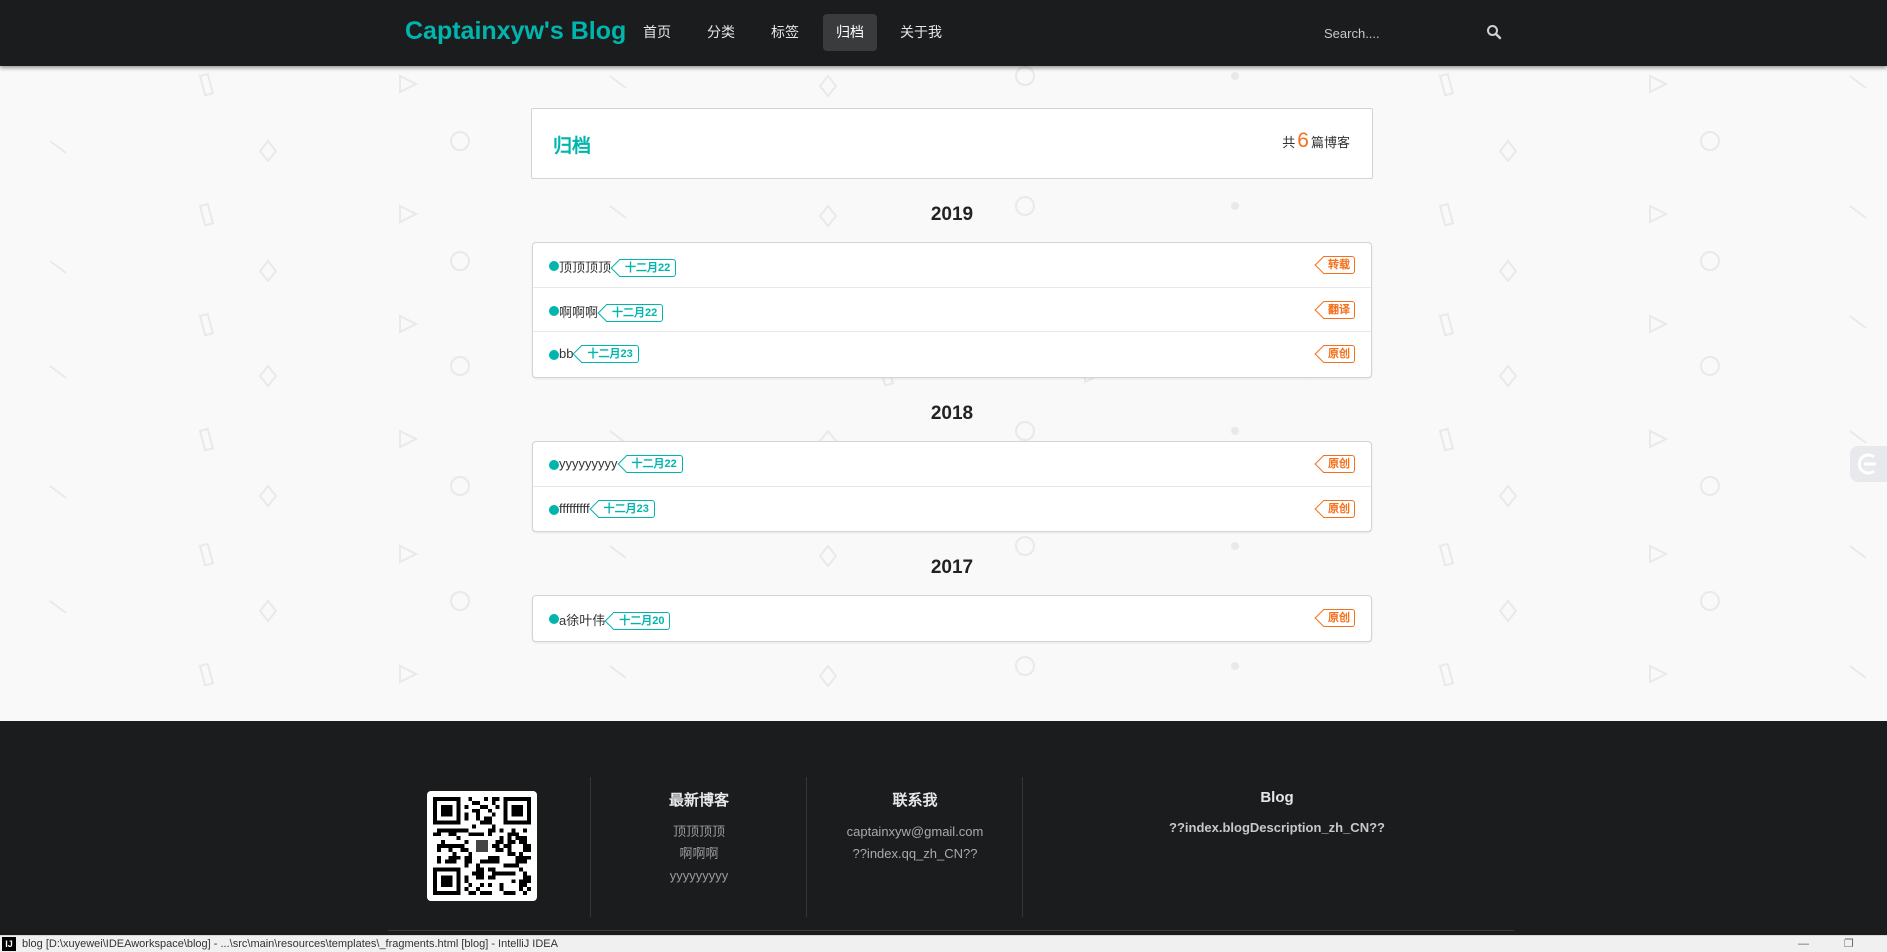 The image size is (1887, 952). What do you see at coordinates (626, 508) in the screenshot?
I see `date-tag: 十二月23` at bounding box center [626, 508].